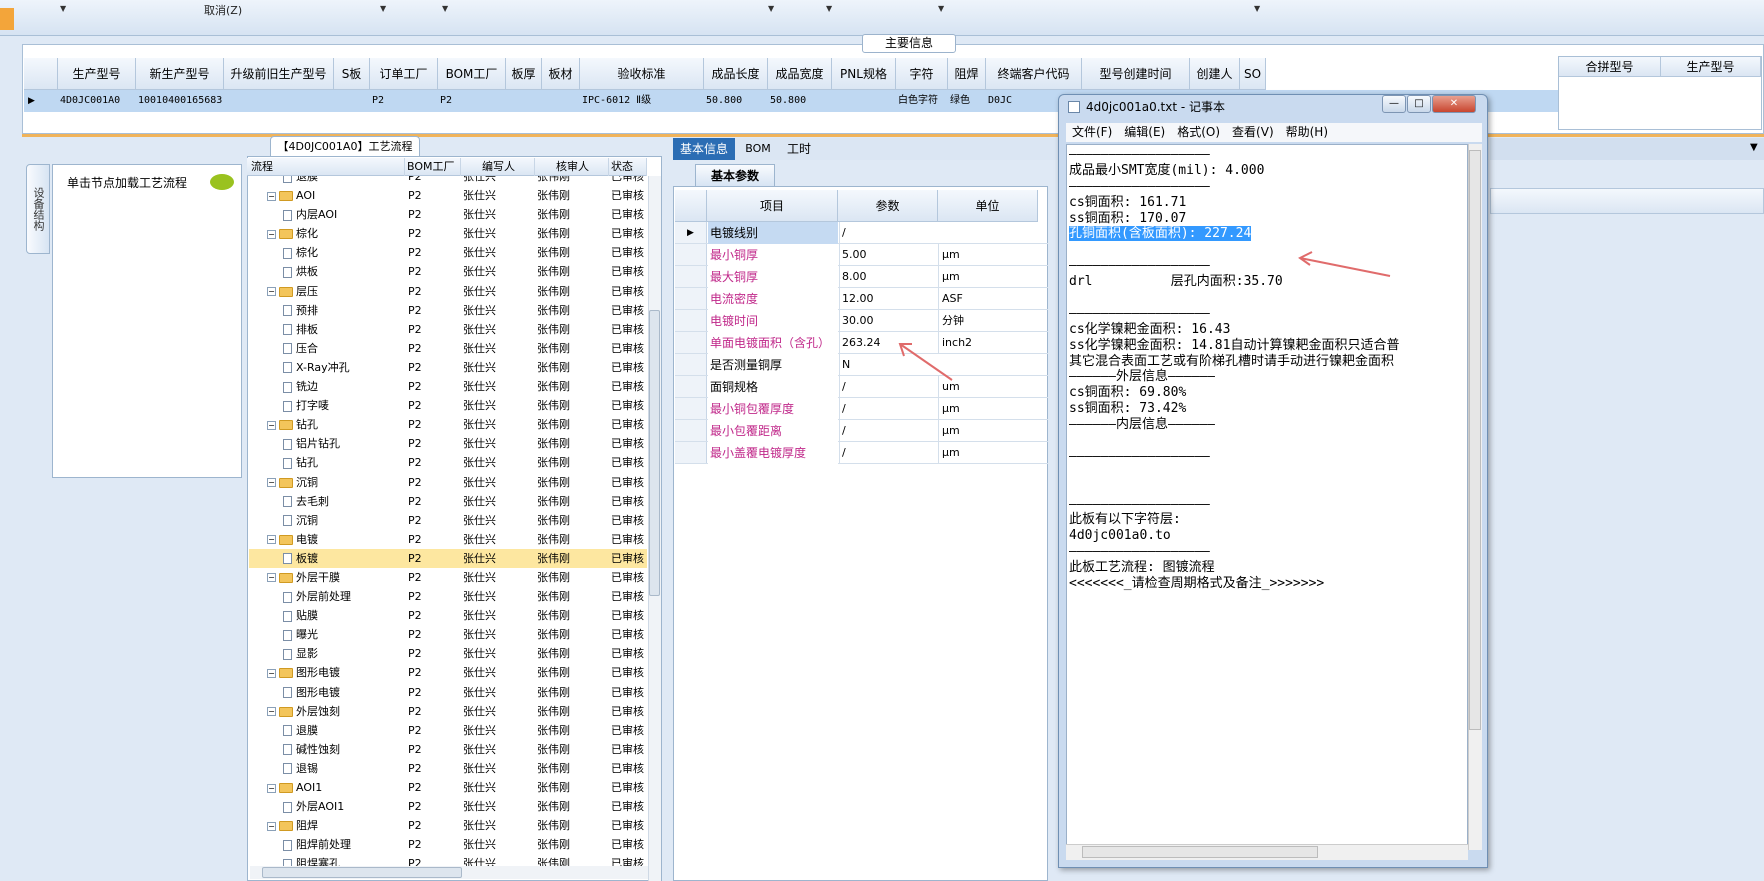  What do you see at coordinates (344, 520) in the screenshot?
I see `tree-node: 沉铜` at bounding box center [344, 520].